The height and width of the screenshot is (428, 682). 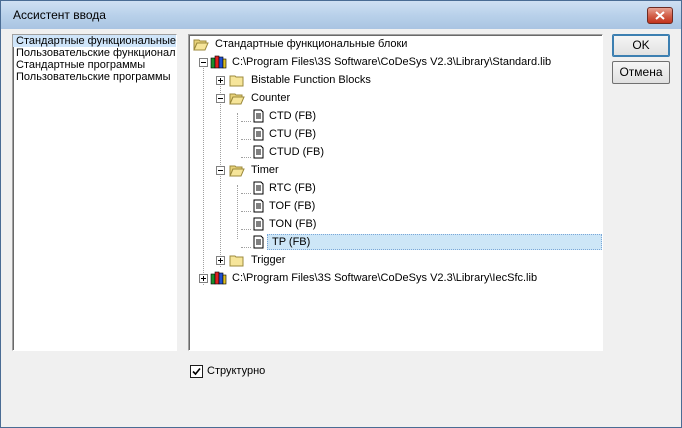 What do you see at coordinates (292, 206) in the screenshot?
I see `tree-node-label: TOF (FB)` at bounding box center [292, 206].